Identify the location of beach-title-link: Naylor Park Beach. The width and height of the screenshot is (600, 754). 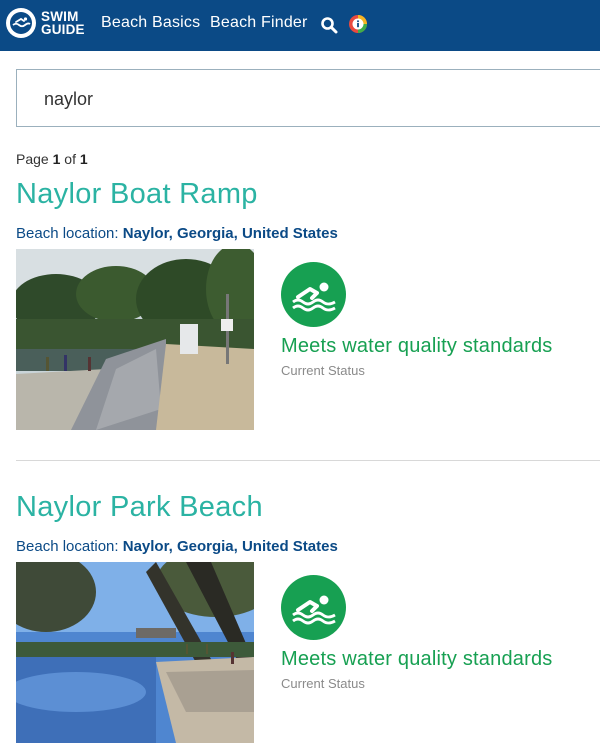
(139, 507).